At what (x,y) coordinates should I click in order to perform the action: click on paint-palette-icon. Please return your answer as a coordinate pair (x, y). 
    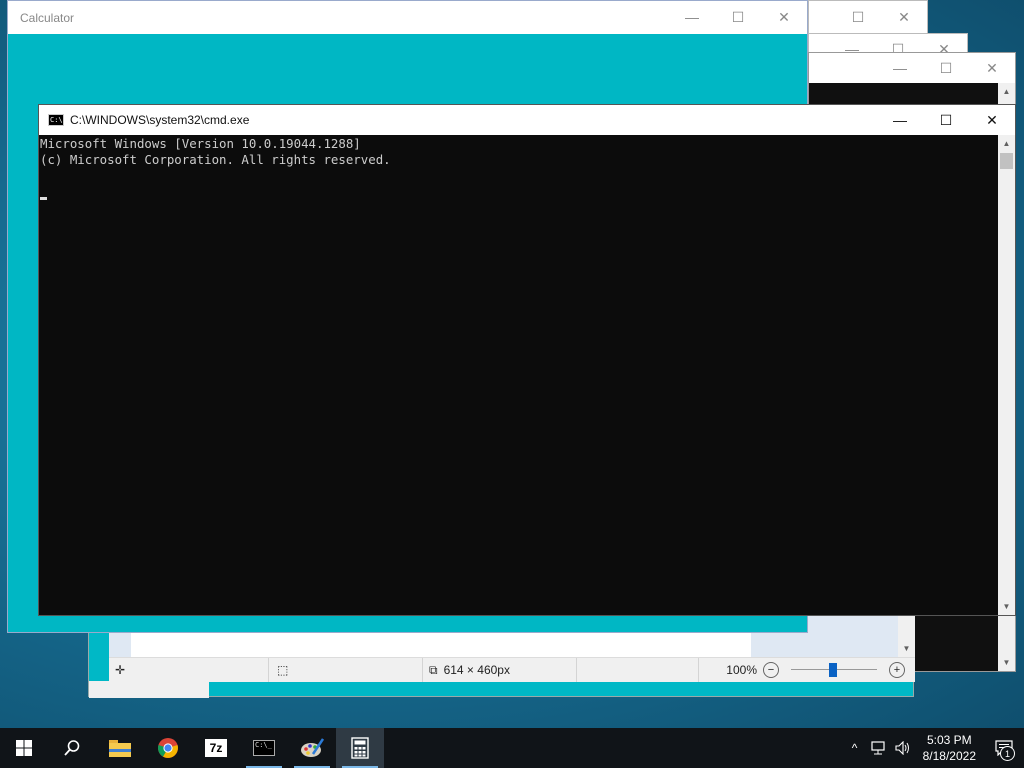
    Looking at the image, I should click on (312, 747).